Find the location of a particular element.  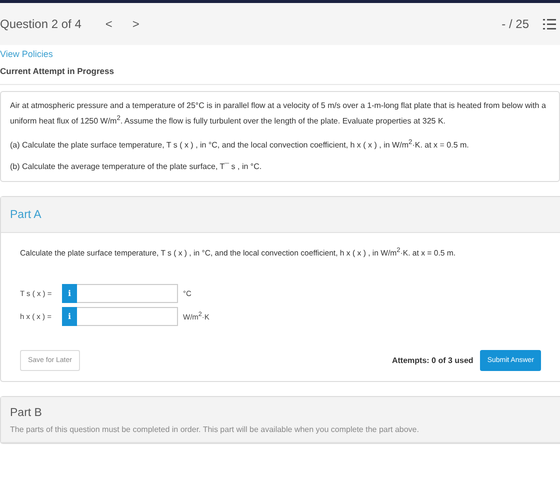

score: - / 25 is located at coordinates (515, 24).